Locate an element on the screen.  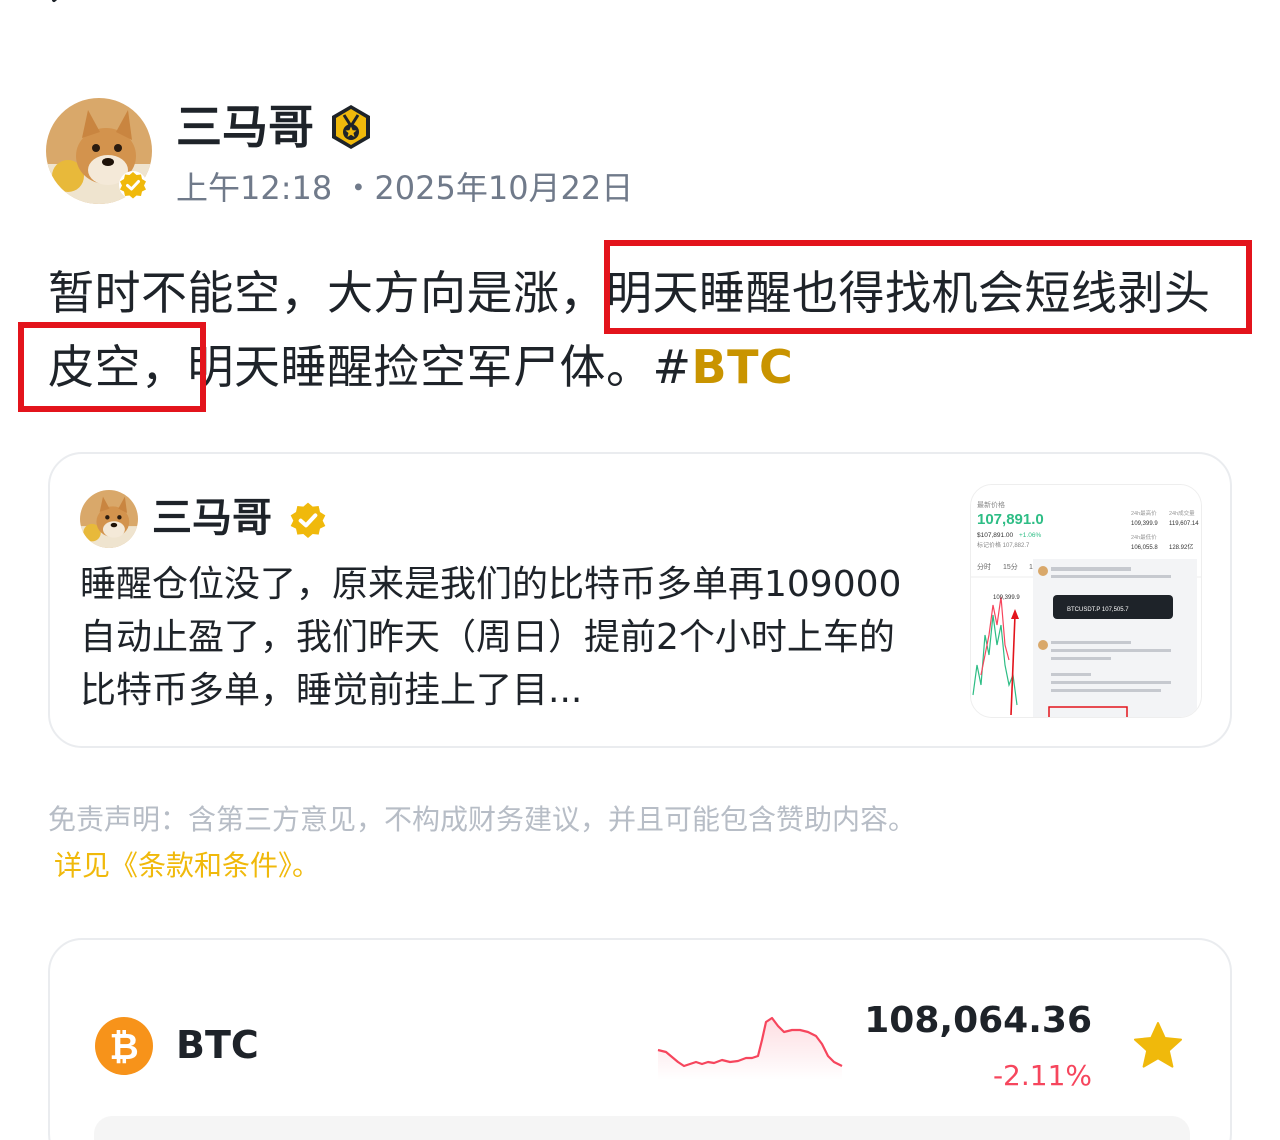
thumb-vol2: 128.92亿 is located at coordinates (1181, 547).